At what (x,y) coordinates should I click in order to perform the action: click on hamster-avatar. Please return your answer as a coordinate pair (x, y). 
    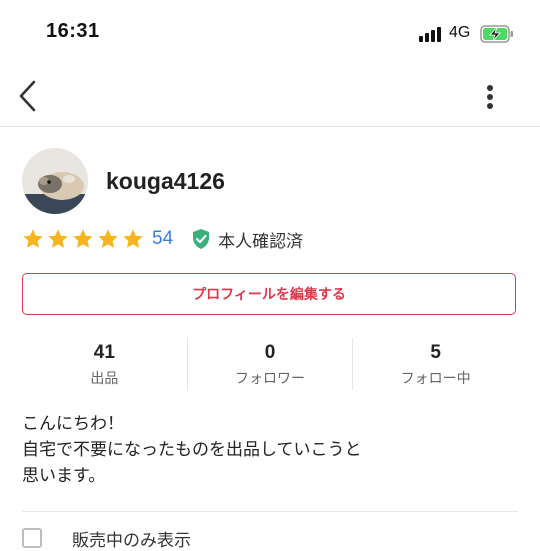
    Looking at the image, I should click on (55, 181).